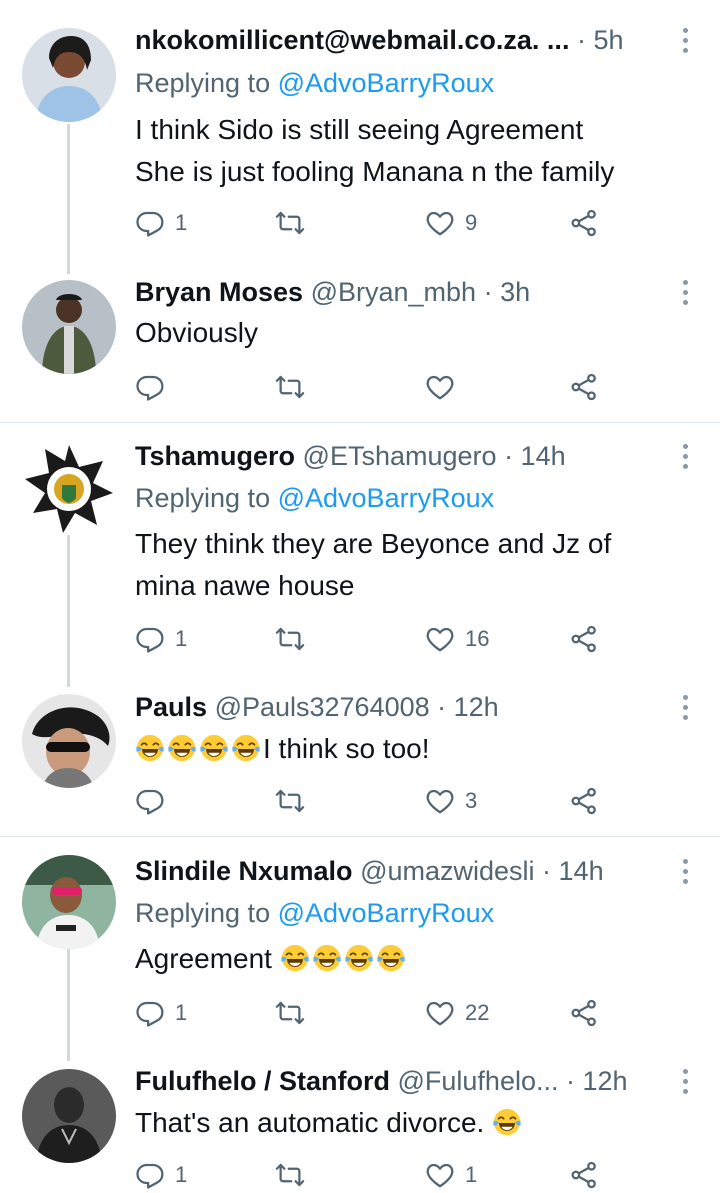 Image resolution: width=720 pixels, height=1193 pixels. What do you see at coordinates (400, 456) in the screenshot?
I see `author-handle: @ETshamugero` at bounding box center [400, 456].